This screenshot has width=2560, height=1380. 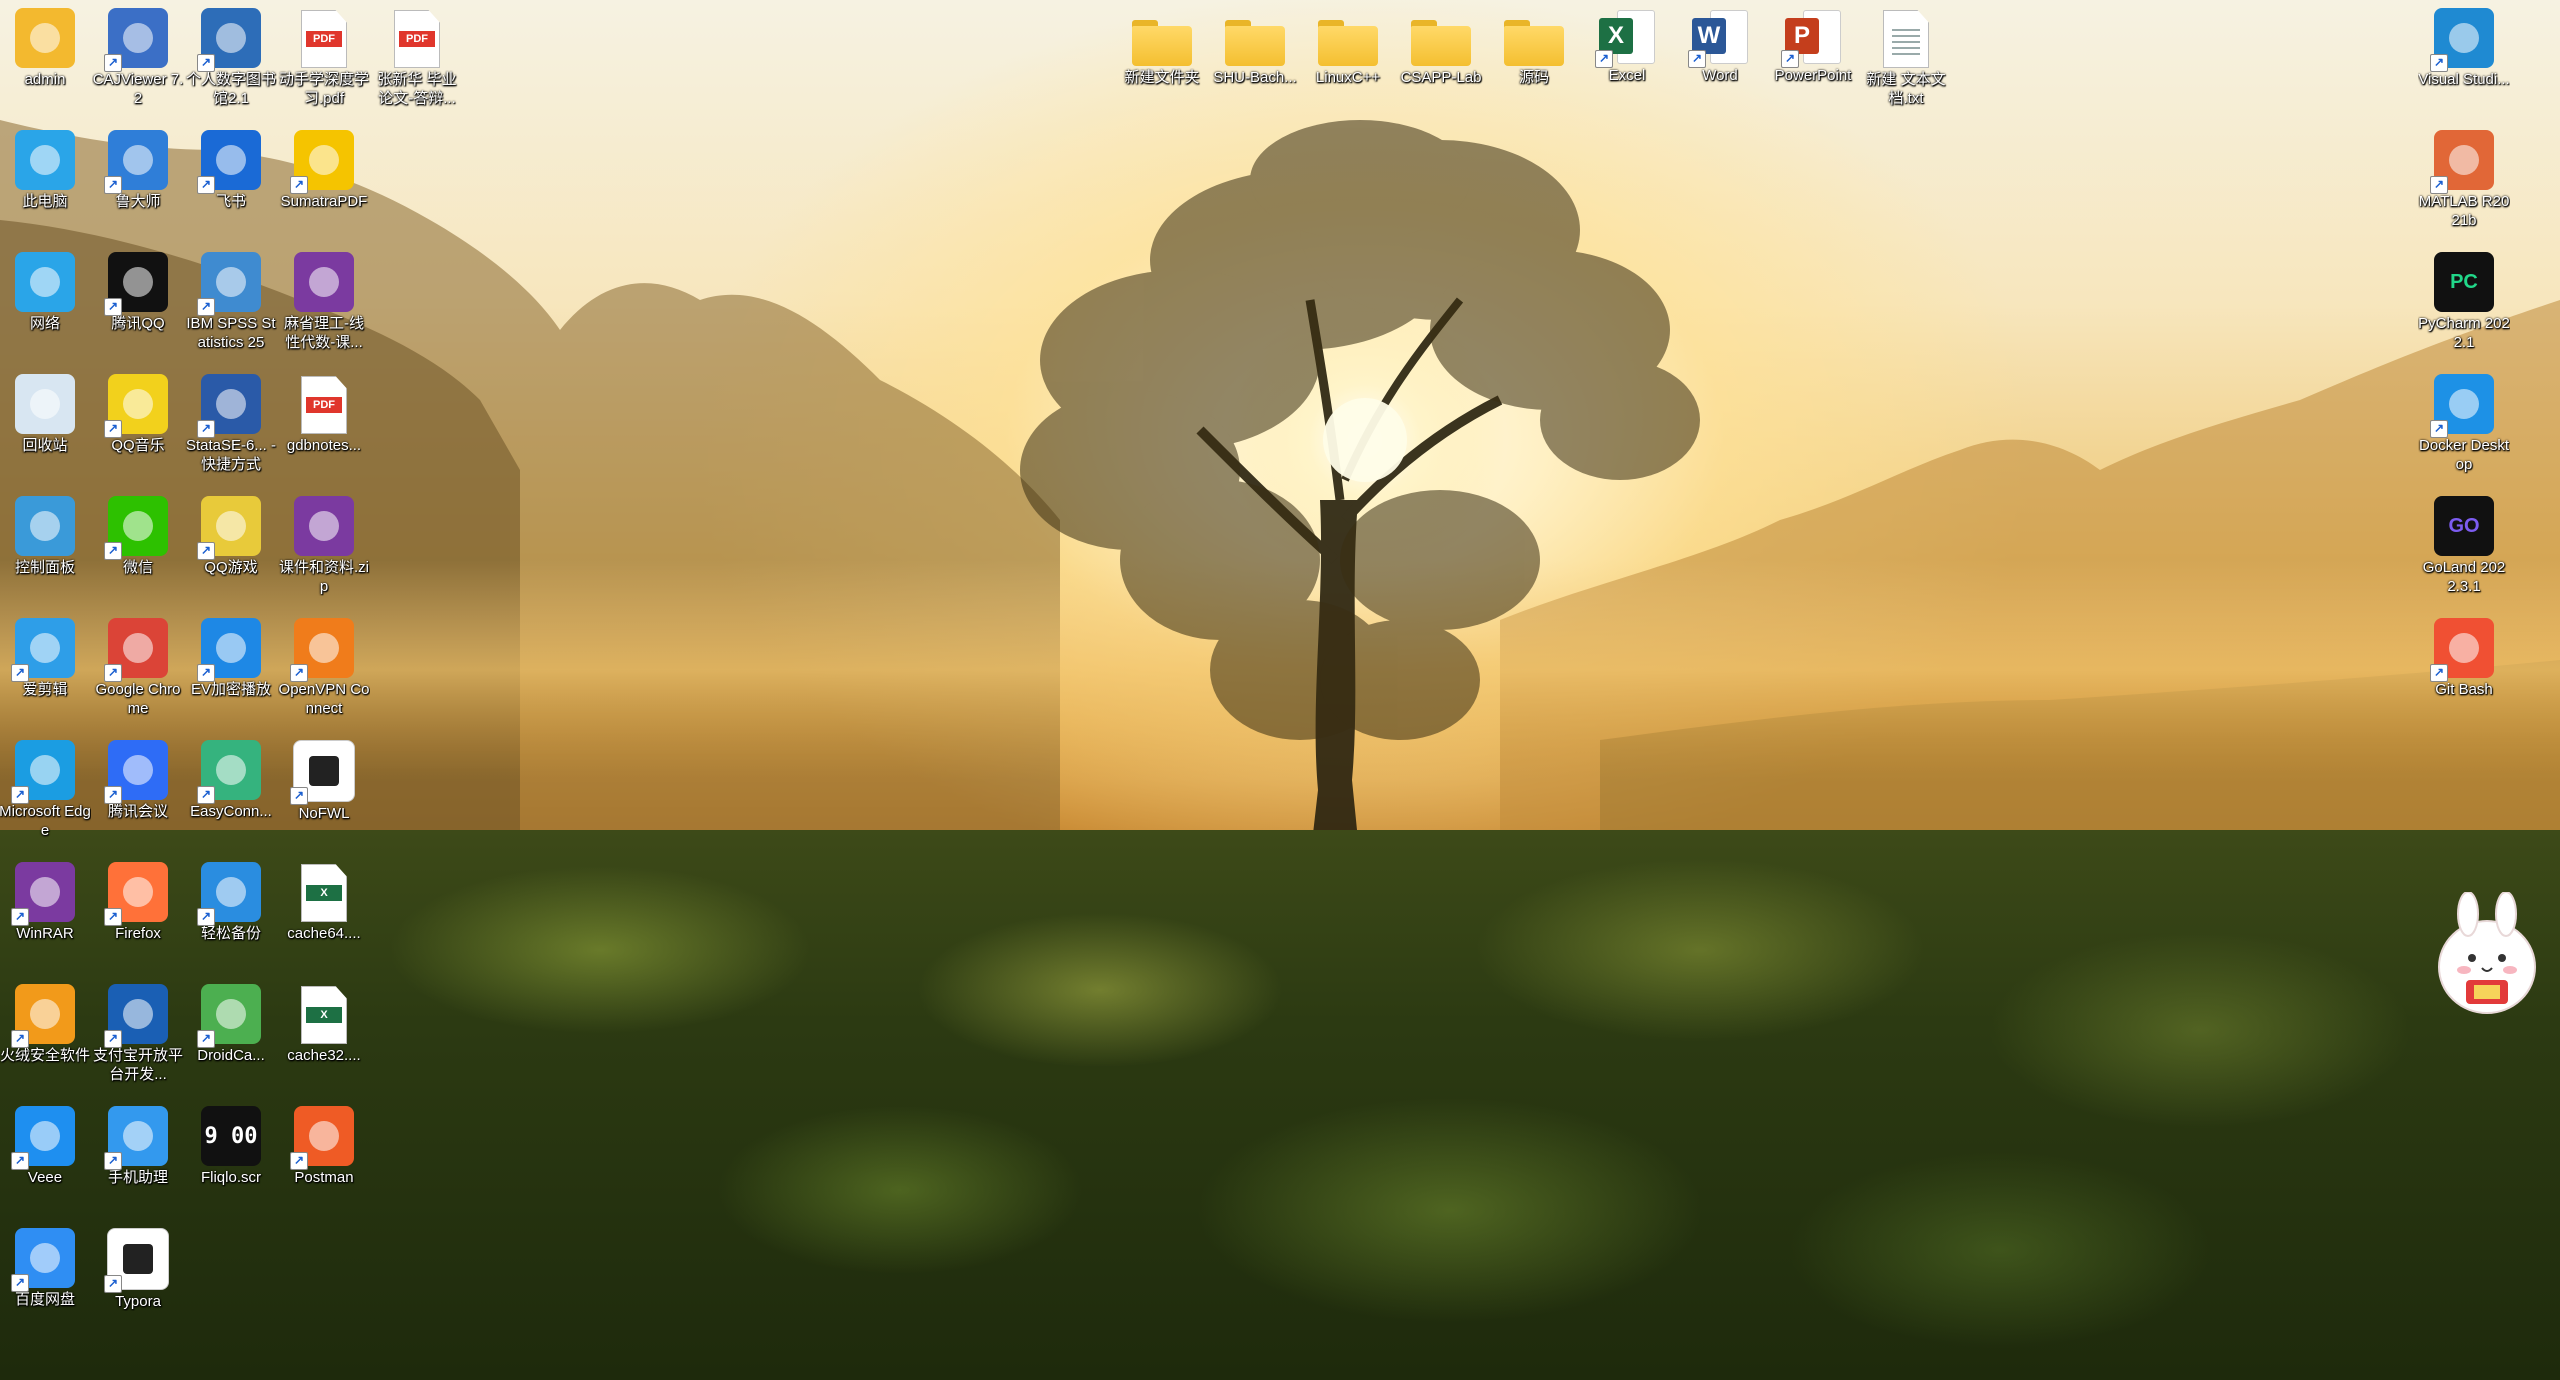 I want to click on desktop-icon-ludashi: ↗ 鲁大师, so click(x=138, y=170).